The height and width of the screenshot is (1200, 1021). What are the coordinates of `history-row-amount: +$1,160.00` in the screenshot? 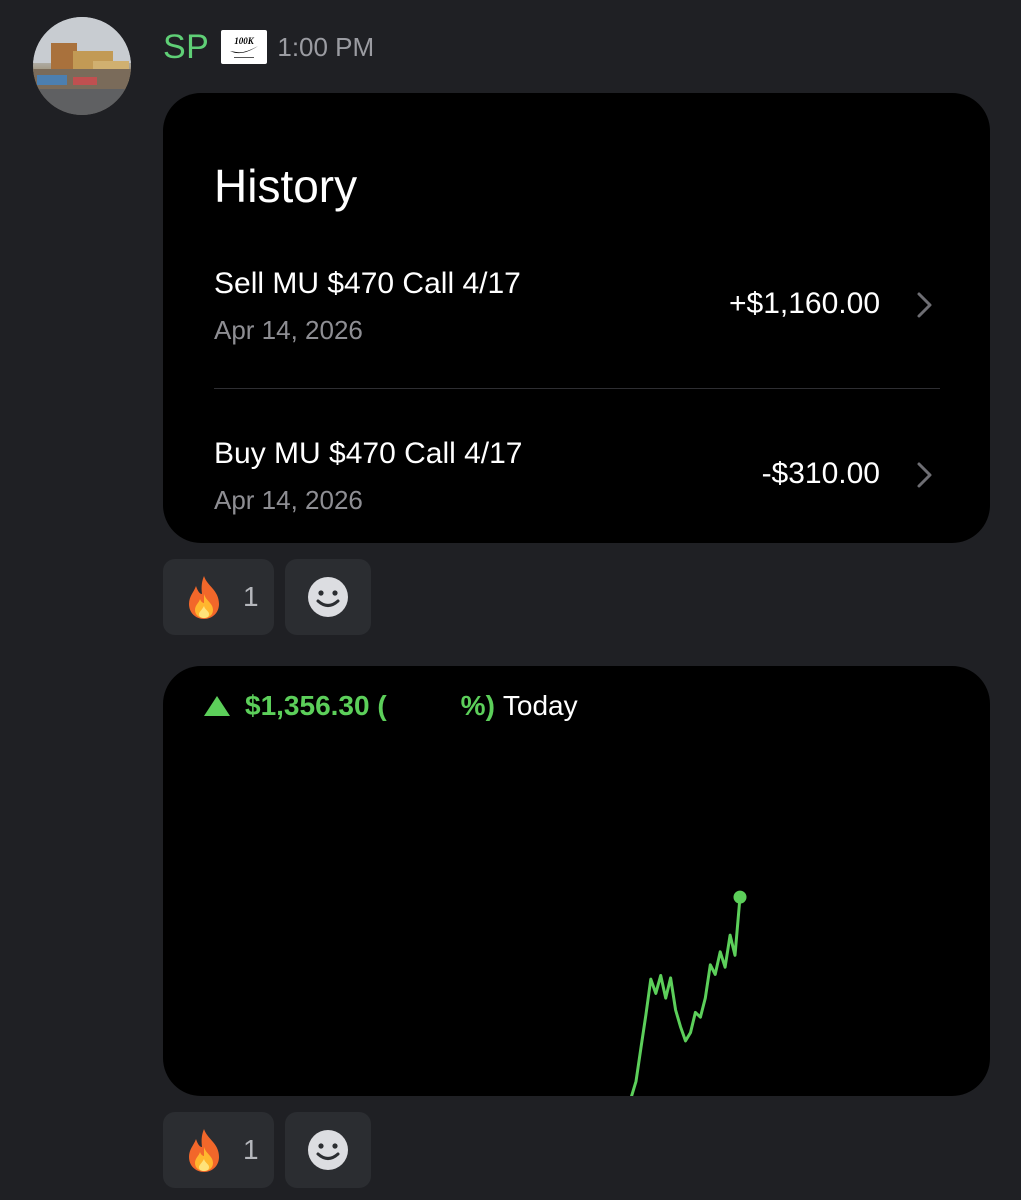 It's located at (804, 303).